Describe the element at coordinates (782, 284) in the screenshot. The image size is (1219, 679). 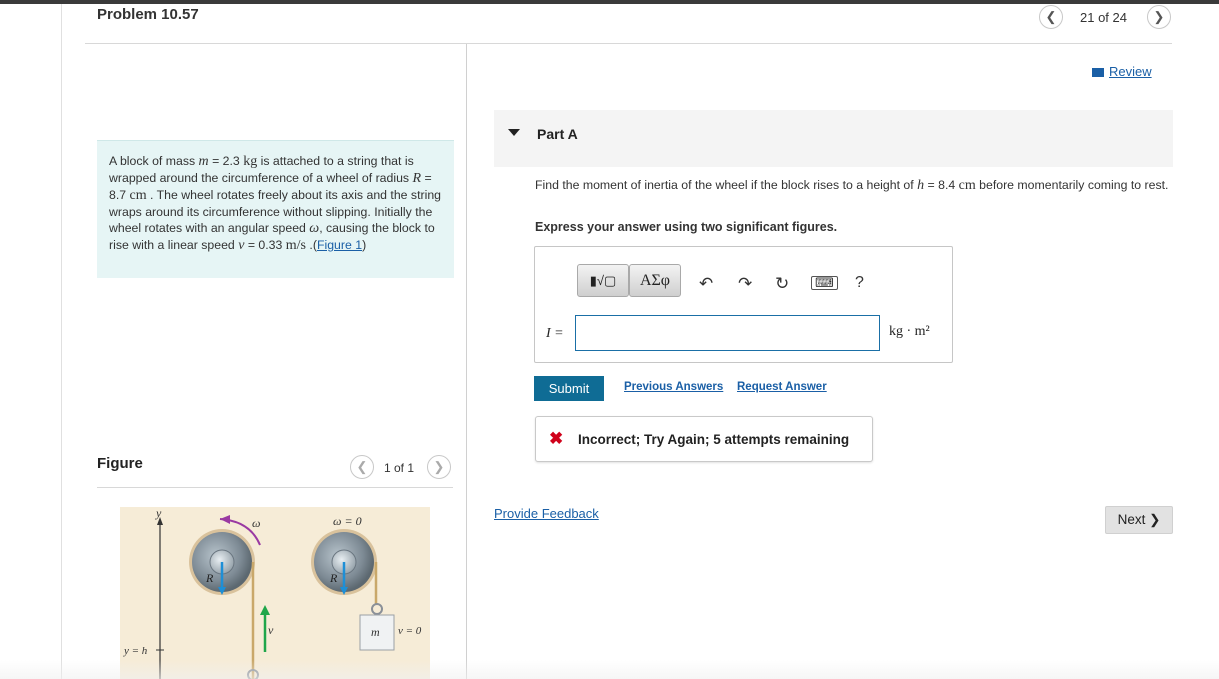
I see `reset-icon: ↻` at that location.